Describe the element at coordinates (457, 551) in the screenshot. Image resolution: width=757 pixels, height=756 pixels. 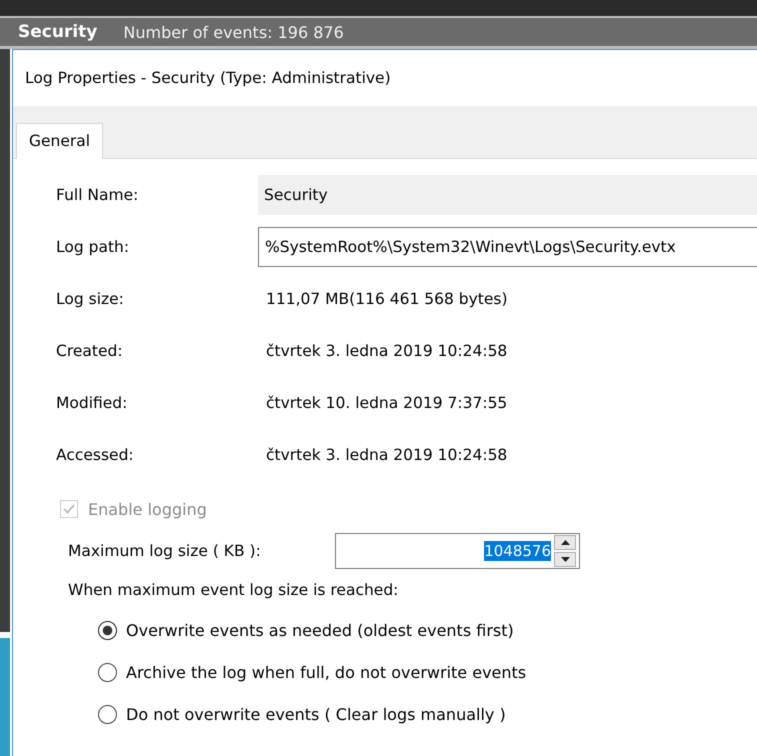
I see `spin-field: 1048576` at that location.